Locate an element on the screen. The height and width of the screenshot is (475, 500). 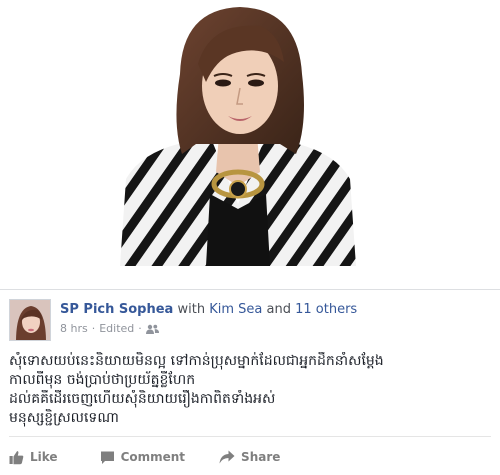
with-text: with is located at coordinates (191, 309).